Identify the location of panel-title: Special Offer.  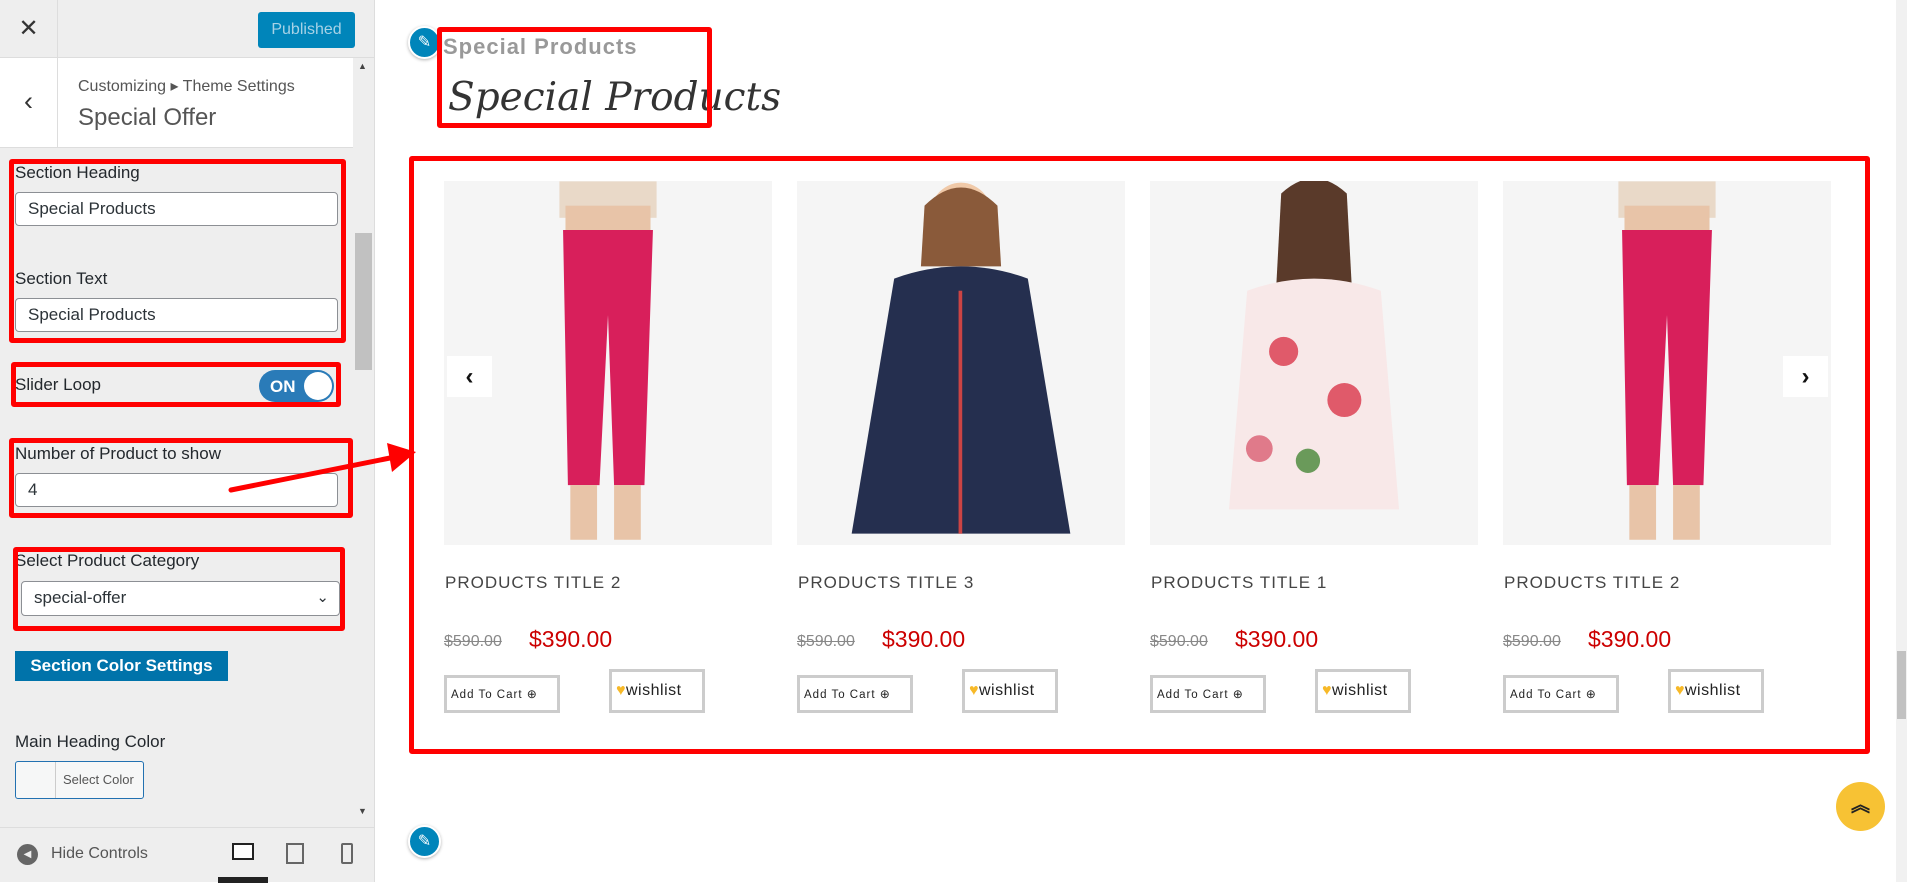
(147, 117).